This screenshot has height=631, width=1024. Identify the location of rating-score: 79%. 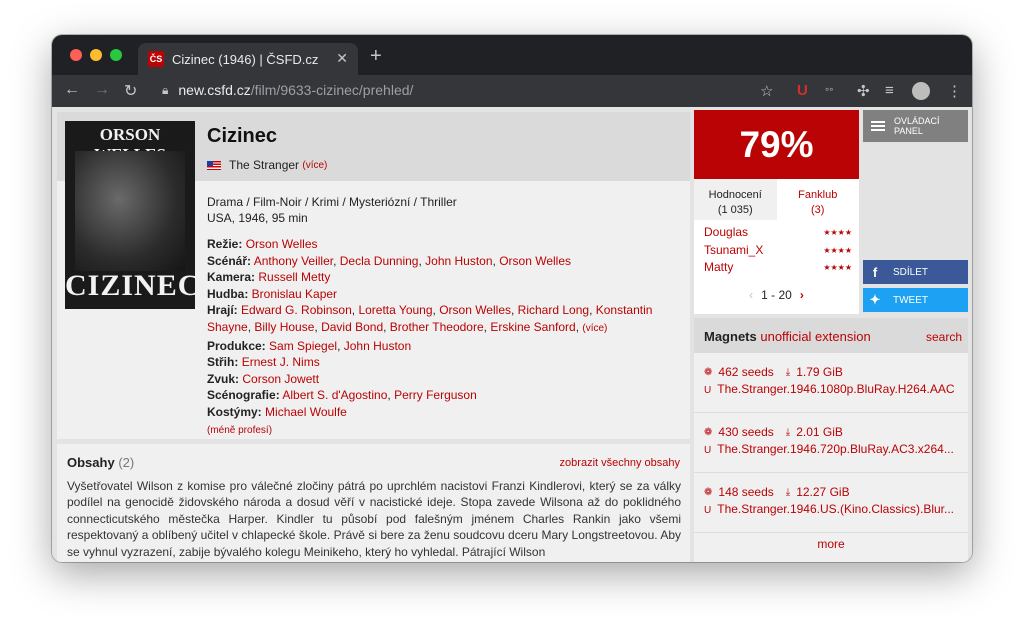
(776, 144).